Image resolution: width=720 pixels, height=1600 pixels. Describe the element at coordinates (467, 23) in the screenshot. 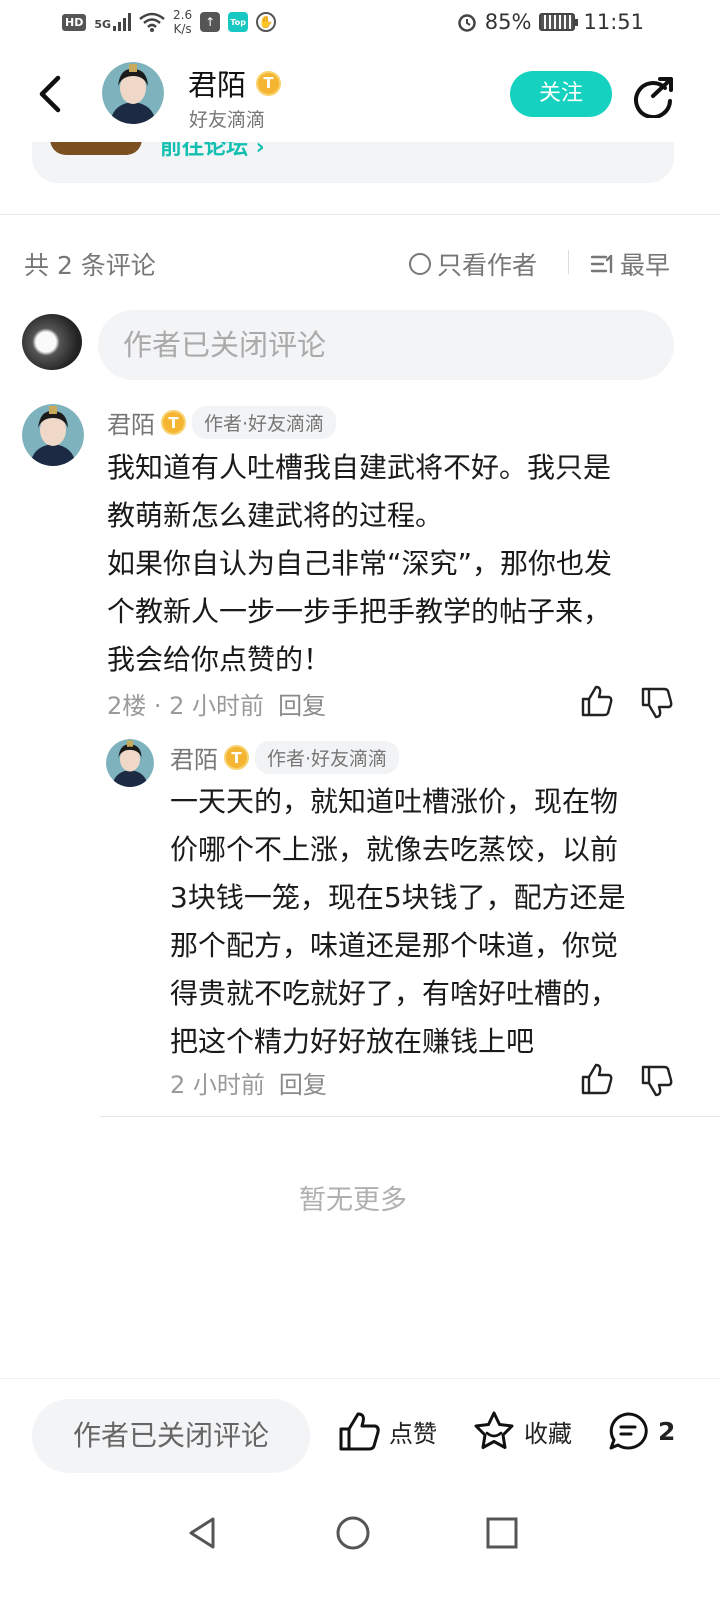

I see `alarm-icon` at that location.